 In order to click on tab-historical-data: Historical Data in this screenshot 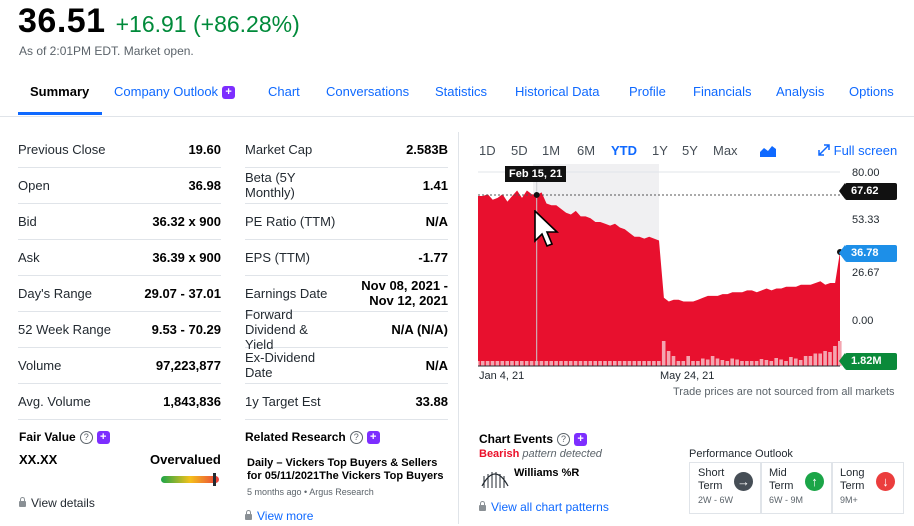, I will do `click(557, 96)`.